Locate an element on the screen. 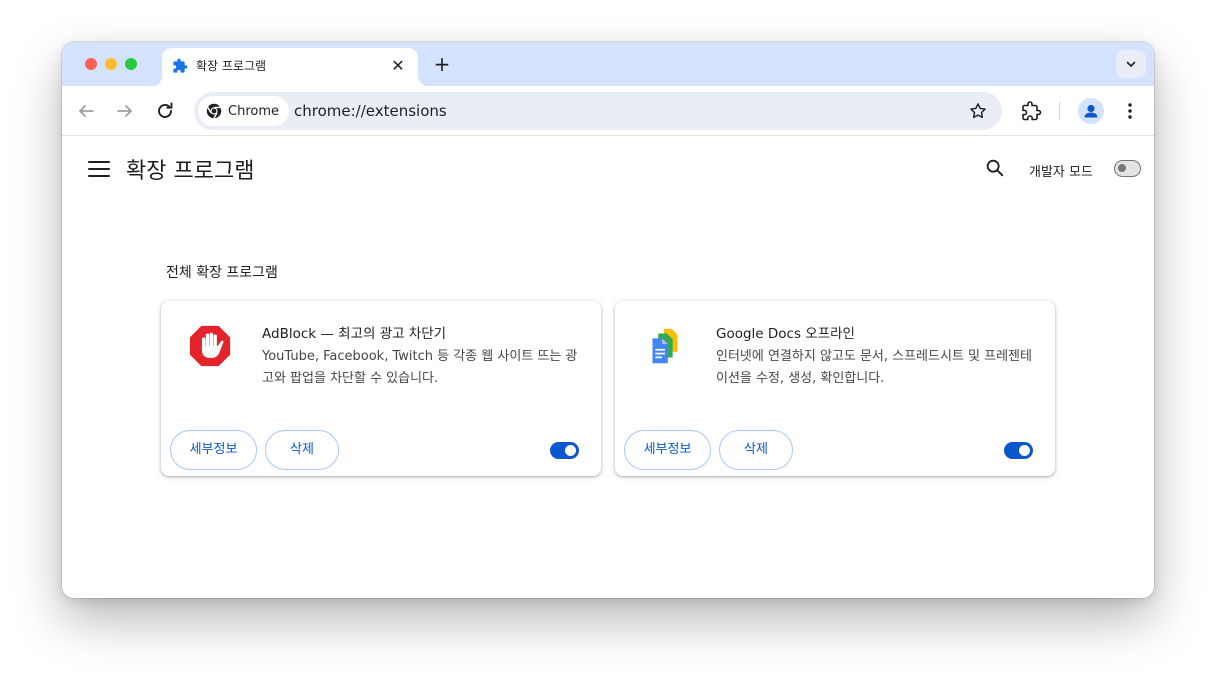  adblock-hand-icon is located at coordinates (210, 346).